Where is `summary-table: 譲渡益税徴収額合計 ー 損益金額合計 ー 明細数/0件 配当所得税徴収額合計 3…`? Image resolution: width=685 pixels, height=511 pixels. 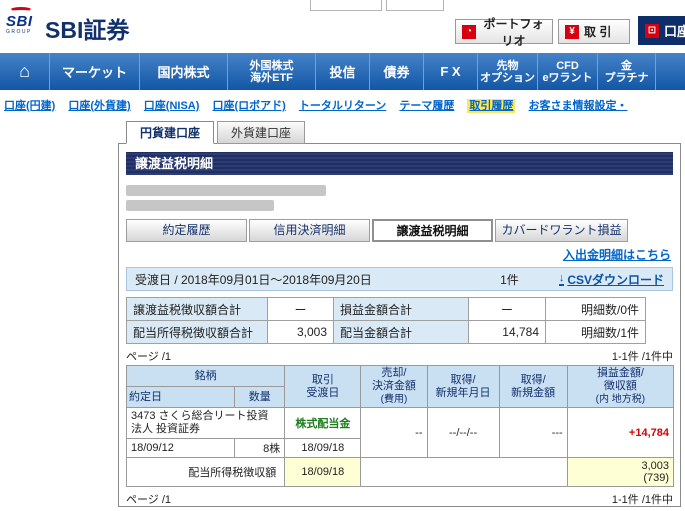 summary-table: 譲渡益税徴収額合計 ー 損益金額合計 ー 明細数/0件 配当所得税徴収額合計 3… is located at coordinates (386, 320).